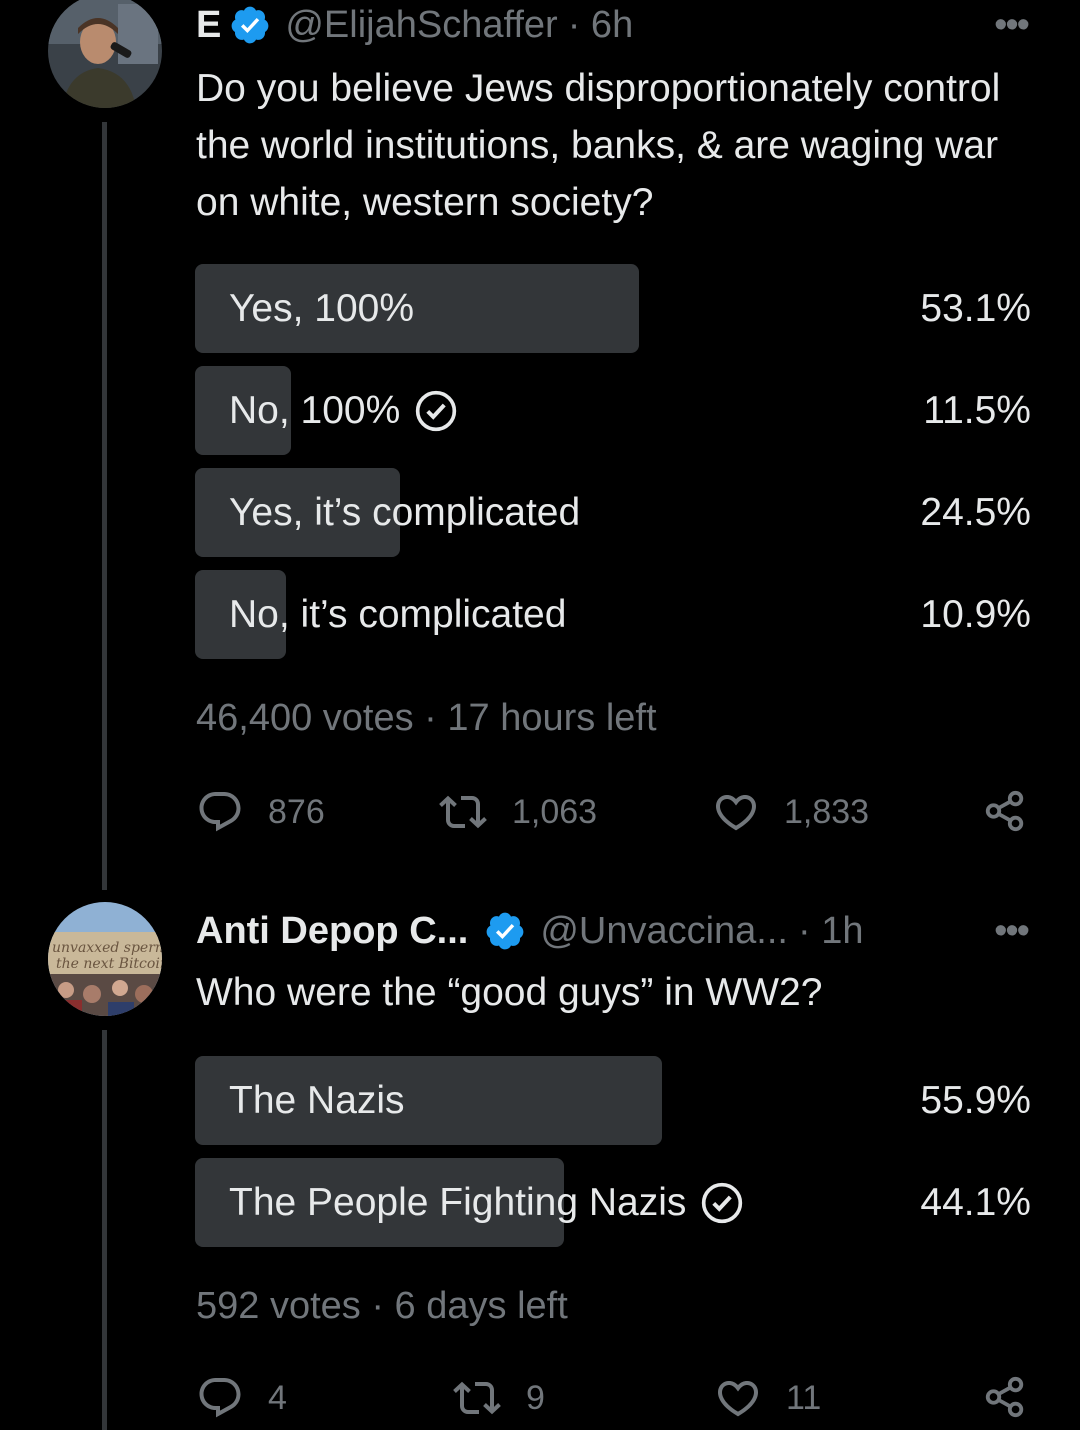 This screenshot has width=1080, height=1430. I want to click on poll-option-label: The Nazis, so click(317, 1100).